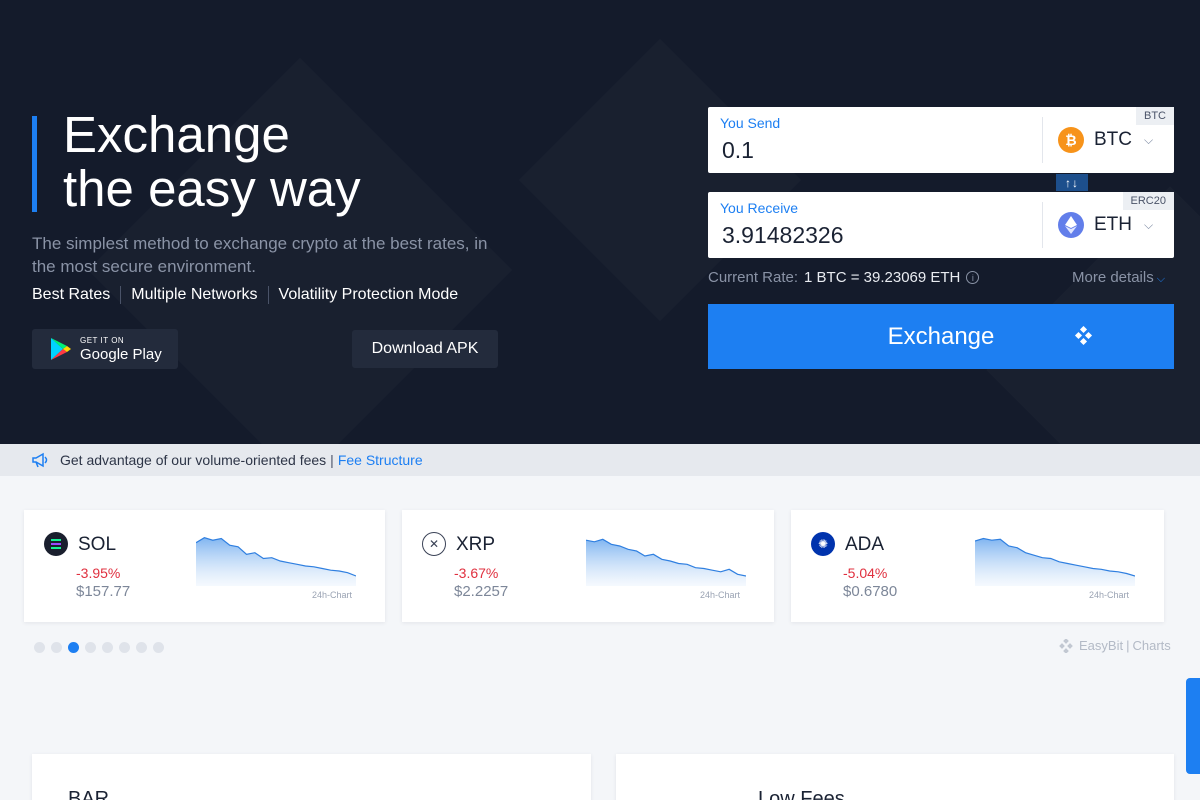 This screenshot has width=1200, height=800. Describe the element at coordinates (1072, 182) in the screenshot. I see `swap-button: ↑↓` at that location.